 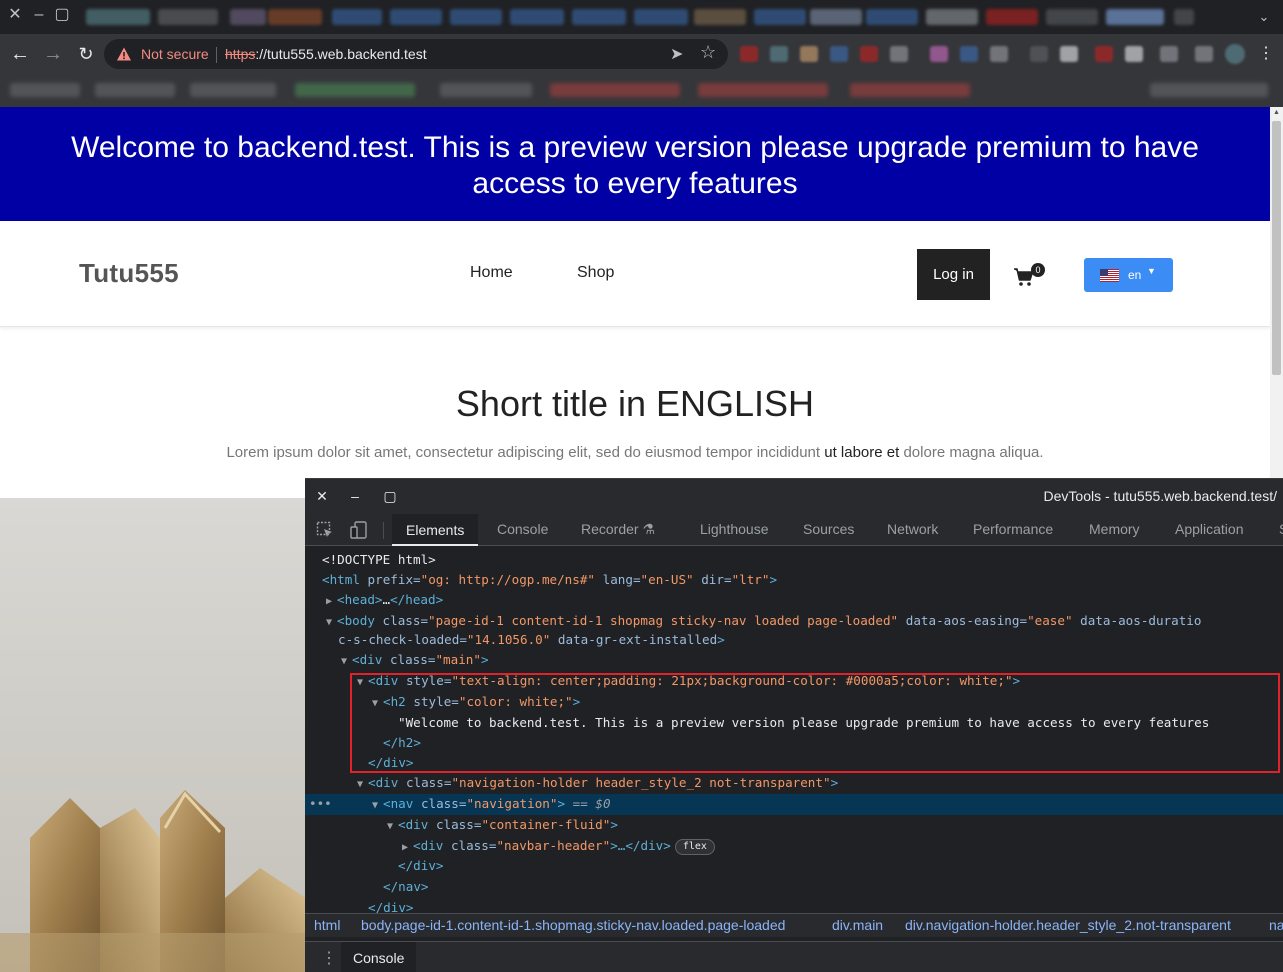 What do you see at coordinates (595, 273) in the screenshot?
I see `nav-link-shop: Shop` at bounding box center [595, 273].